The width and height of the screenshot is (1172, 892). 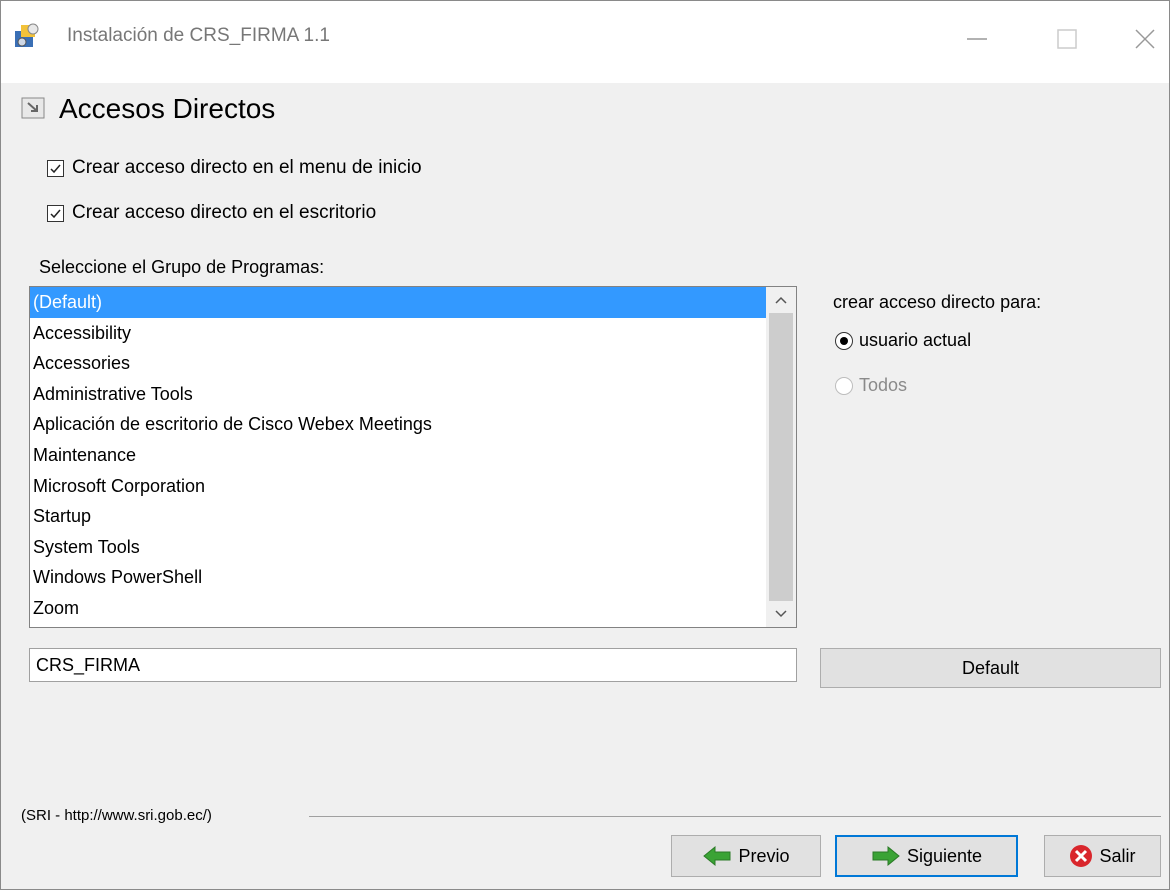 I want to click on close-button, so click(x=1145, y=39).